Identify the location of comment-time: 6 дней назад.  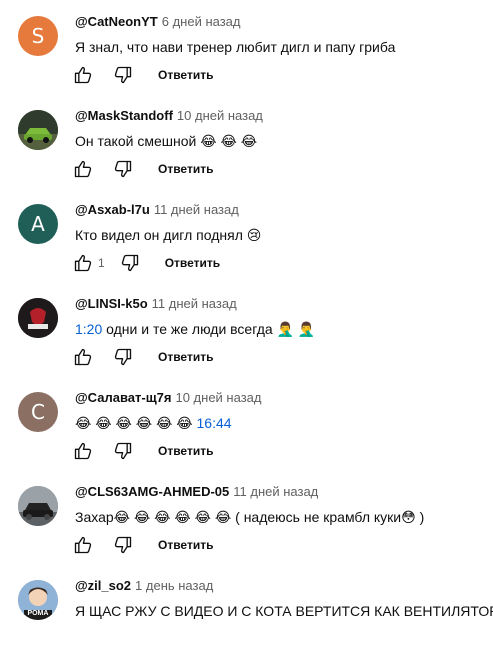
(201, 21).